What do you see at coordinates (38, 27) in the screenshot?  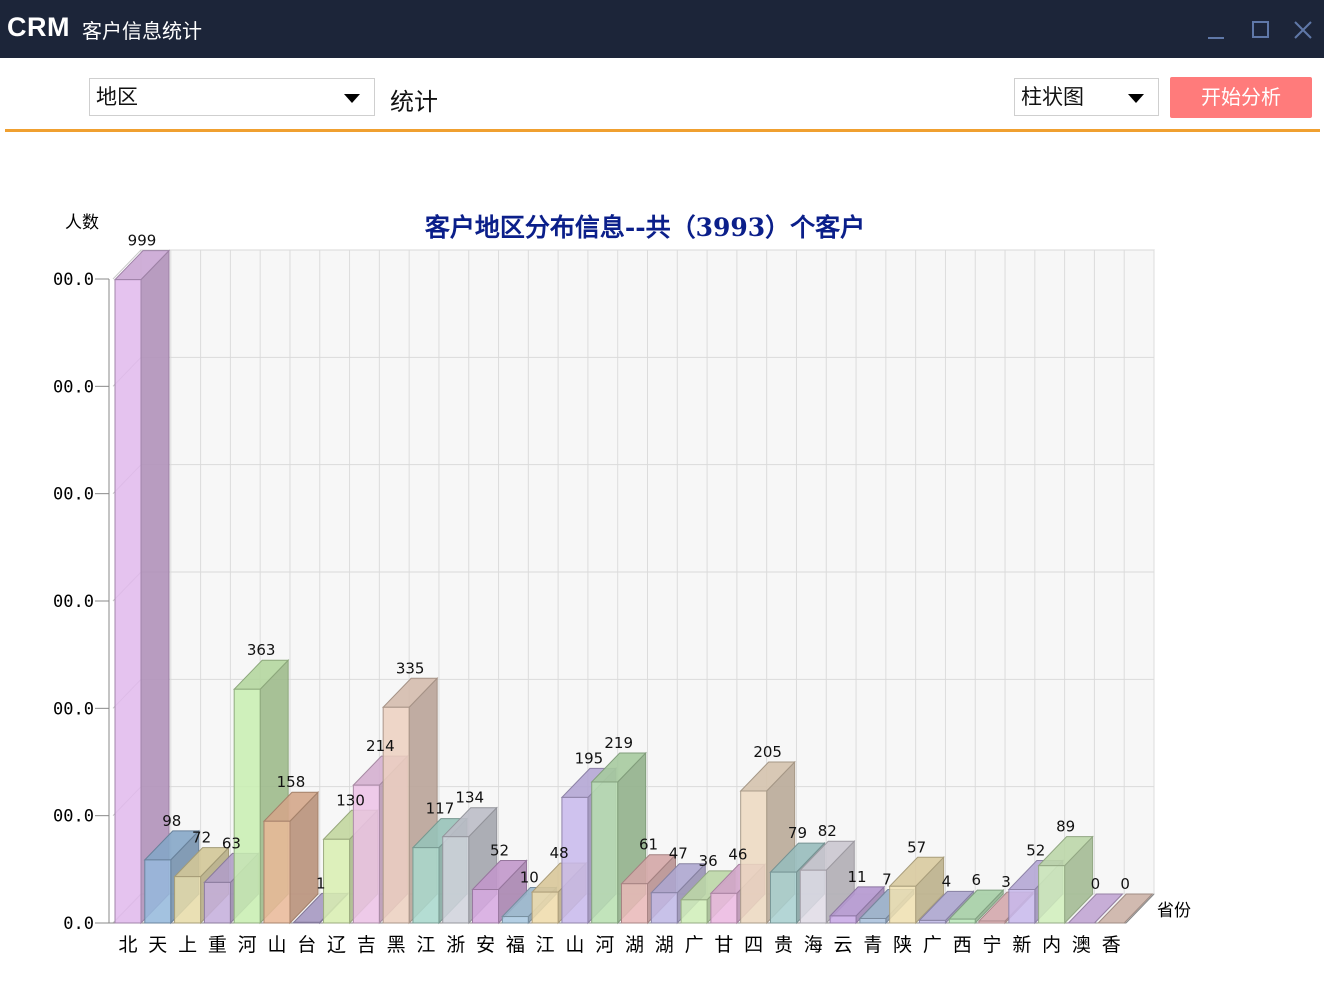 I see `app-logo: CRM` at bounding box center [38, 27].